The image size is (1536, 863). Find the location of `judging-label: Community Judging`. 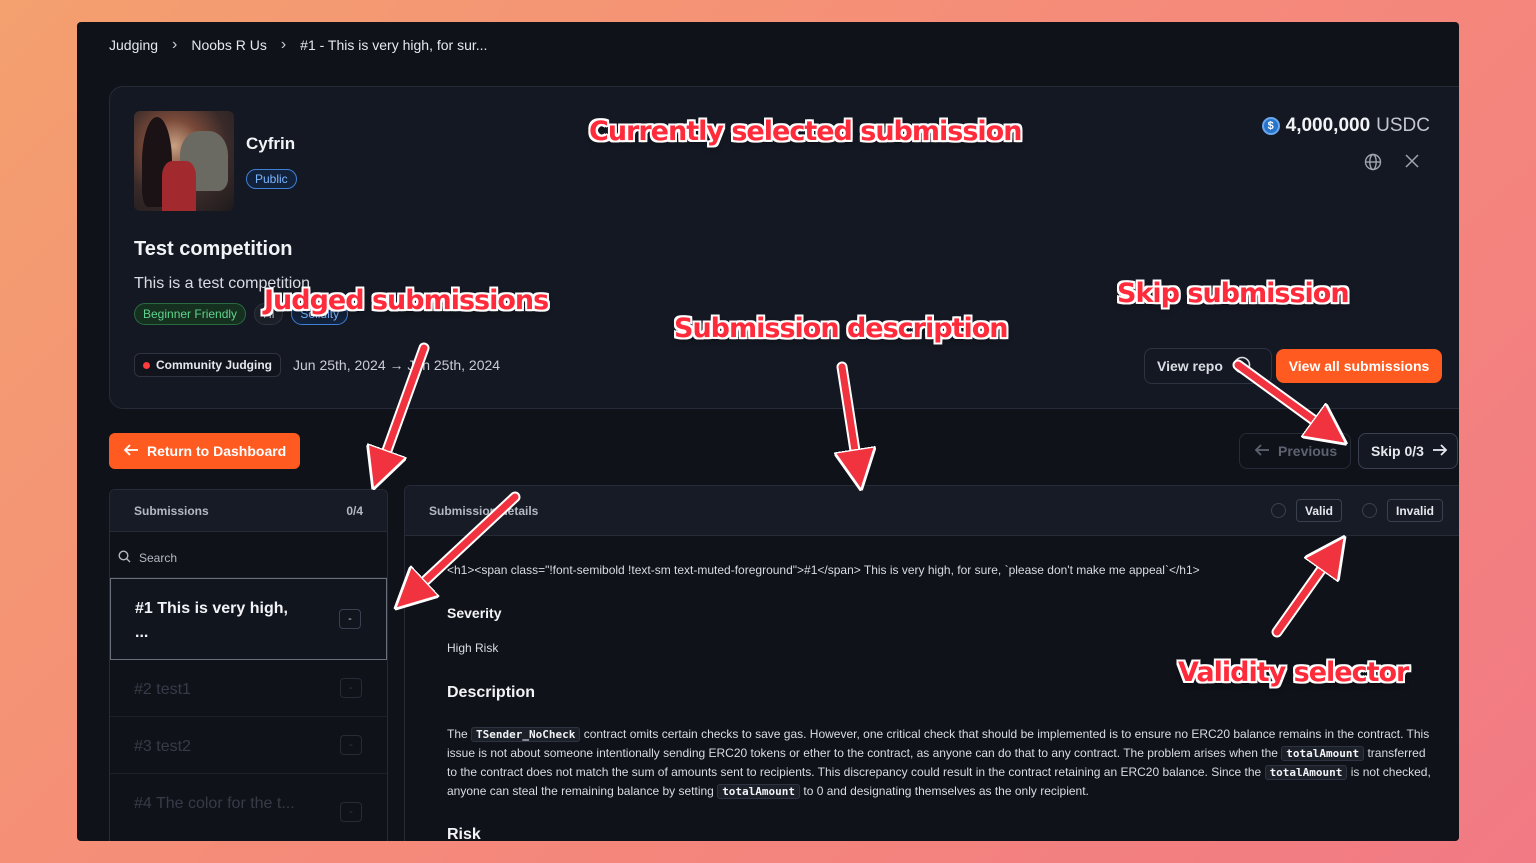

judging-label: Community Judging is located at coordinates (214, 365).